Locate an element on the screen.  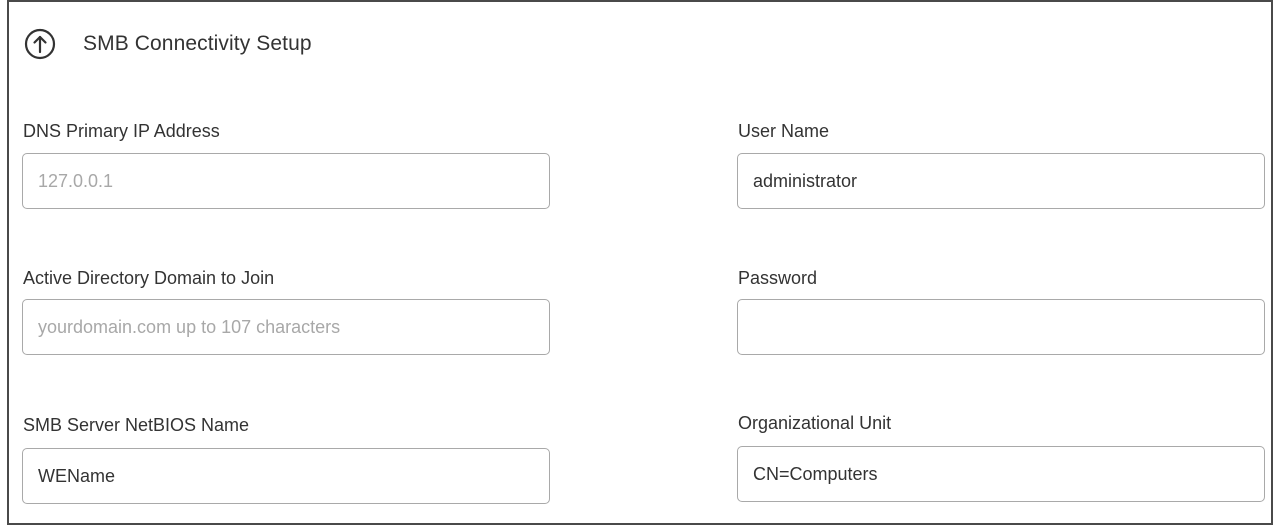
password-input is located at coordinates (1001, 327).